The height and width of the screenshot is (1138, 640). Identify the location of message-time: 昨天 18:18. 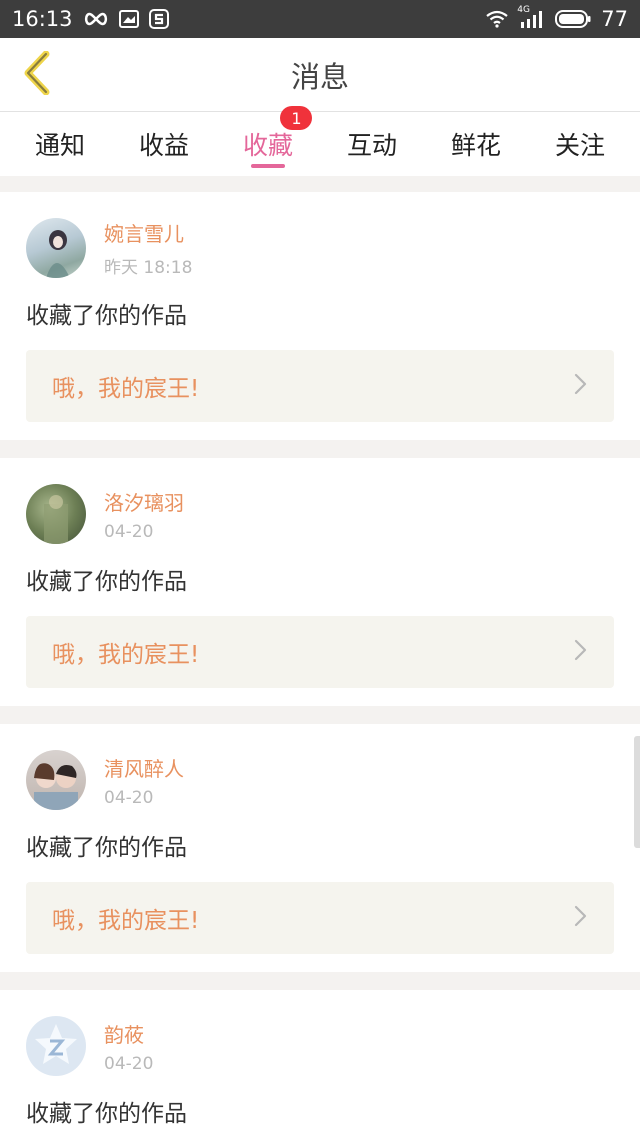
(148, 268).